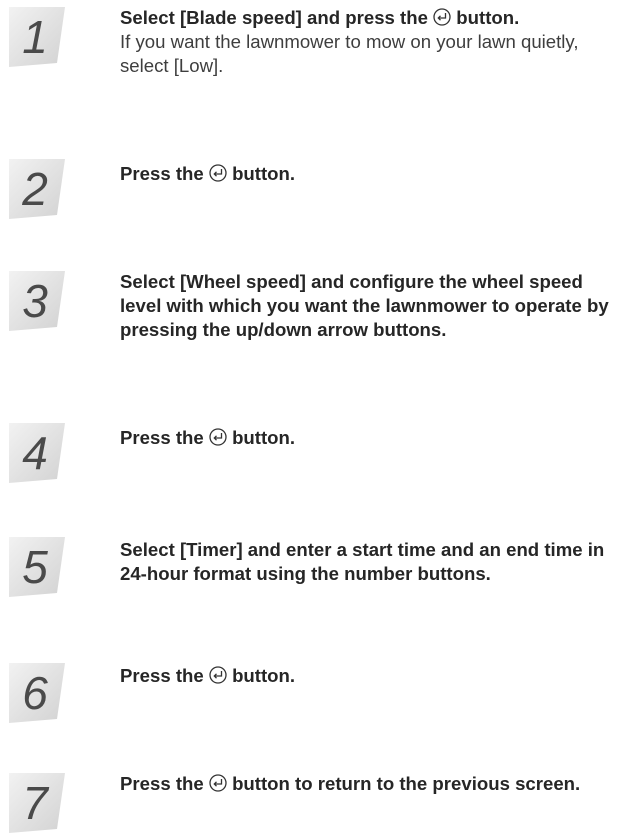 This screenshot has width=621, height=837. I want to click on step-number: 2, so click(35, 189).